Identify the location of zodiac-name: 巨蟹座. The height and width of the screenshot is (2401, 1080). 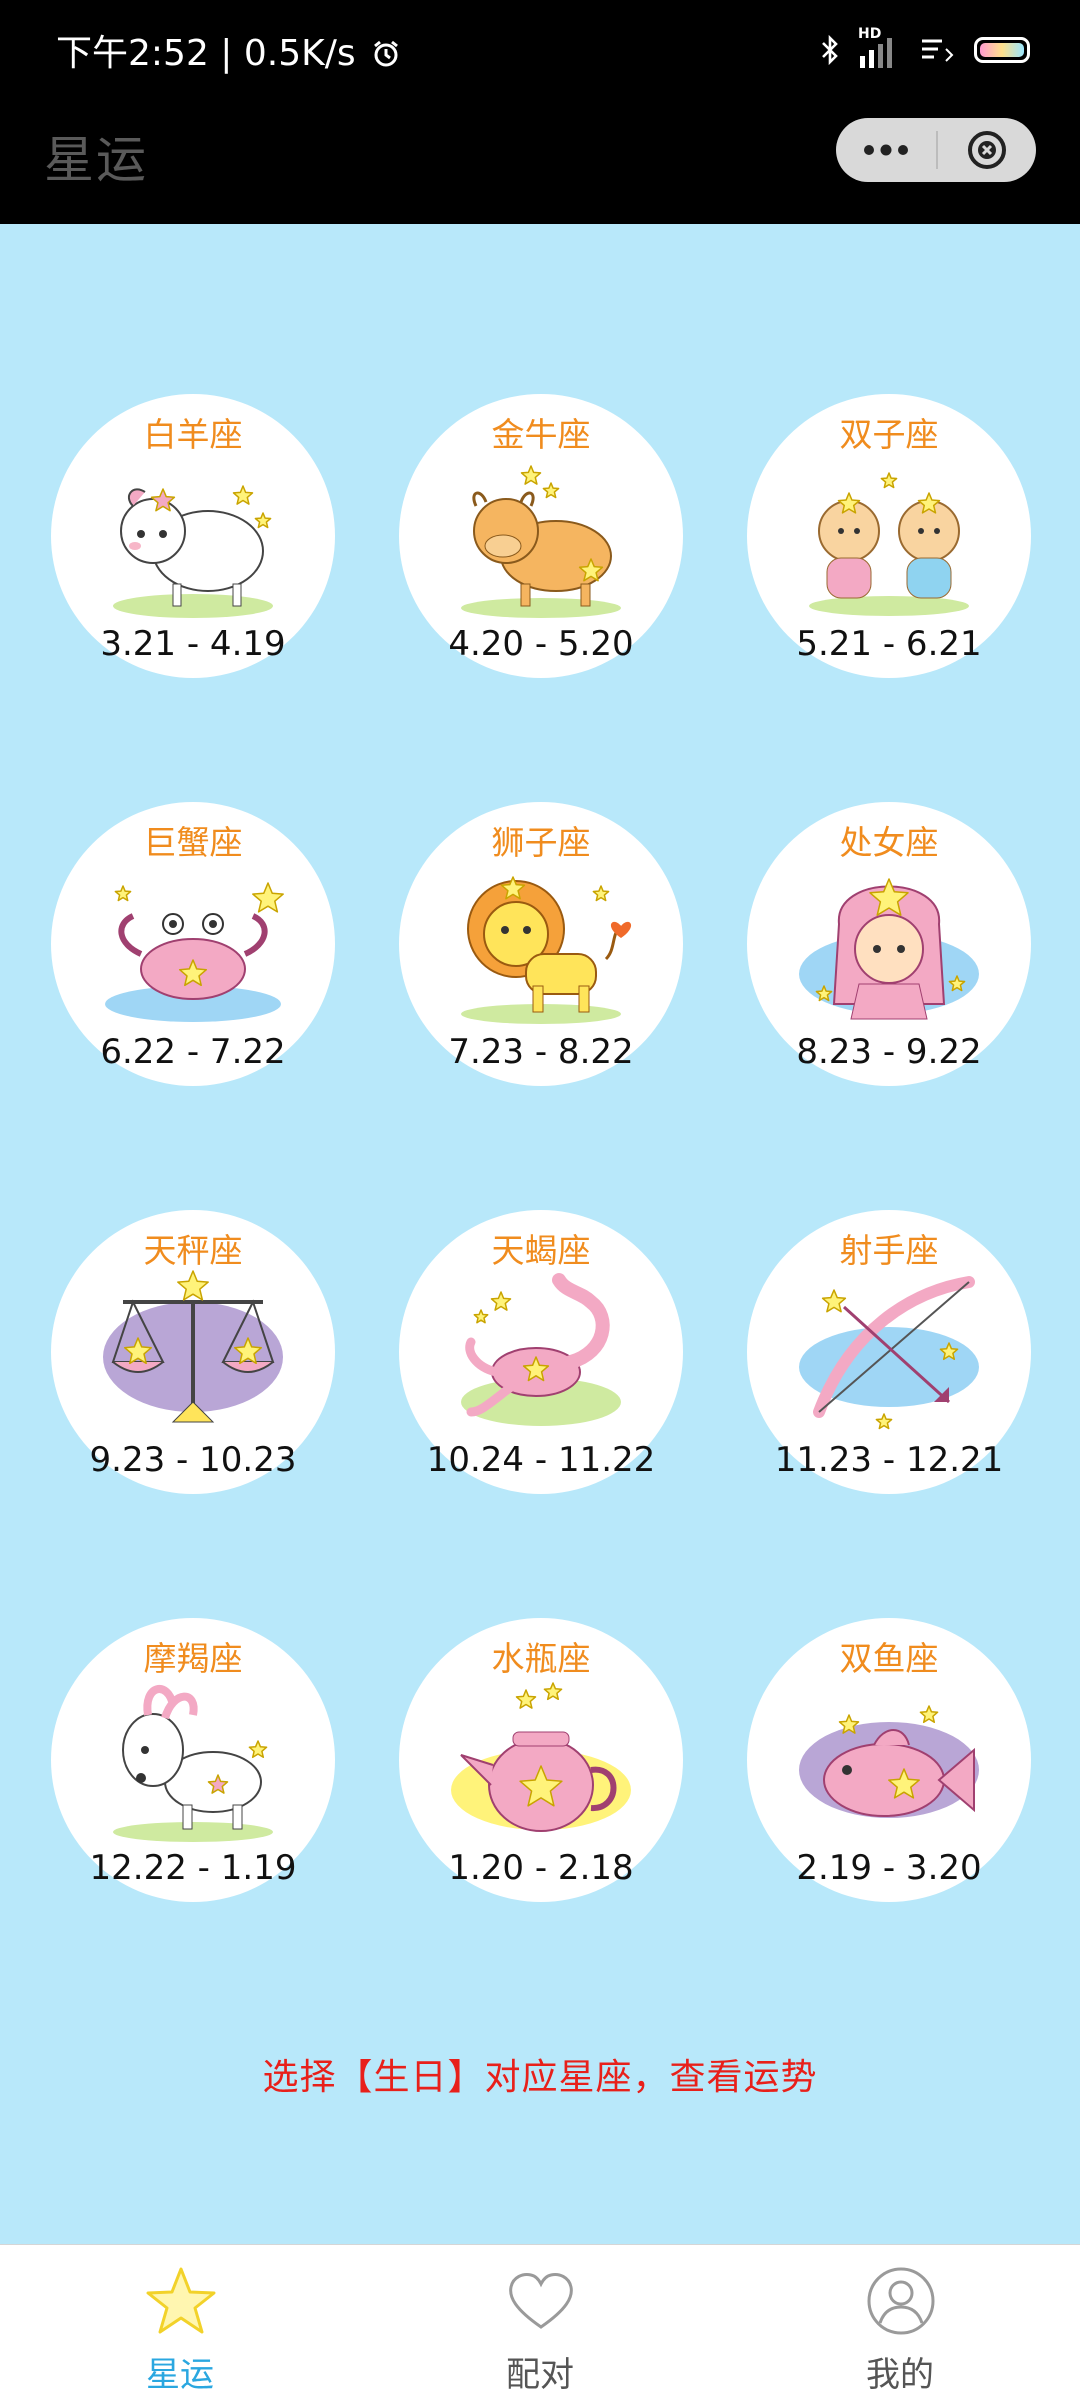
(193, 842).